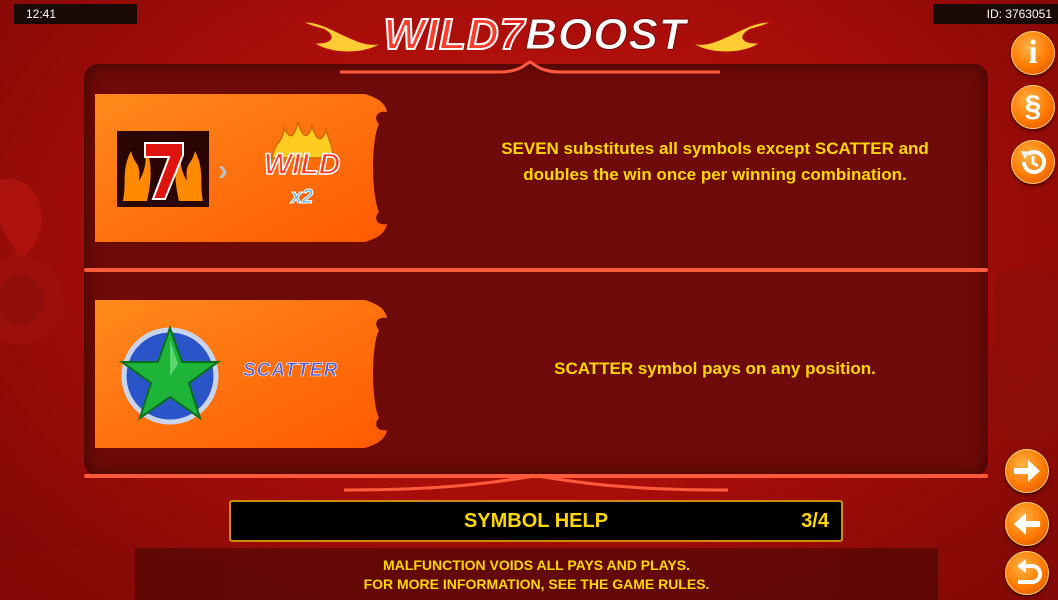  What do you see at coordinates (1029, 571) in the screenshot?
I see `return-icon` at bounding box center [1029, 571].